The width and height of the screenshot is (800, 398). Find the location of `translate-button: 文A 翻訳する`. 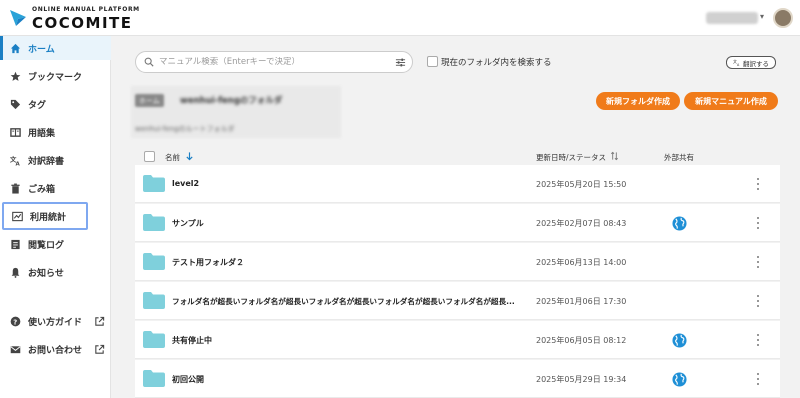

translate-button: 文A 翻訳する is located at coordinates (751, 62).